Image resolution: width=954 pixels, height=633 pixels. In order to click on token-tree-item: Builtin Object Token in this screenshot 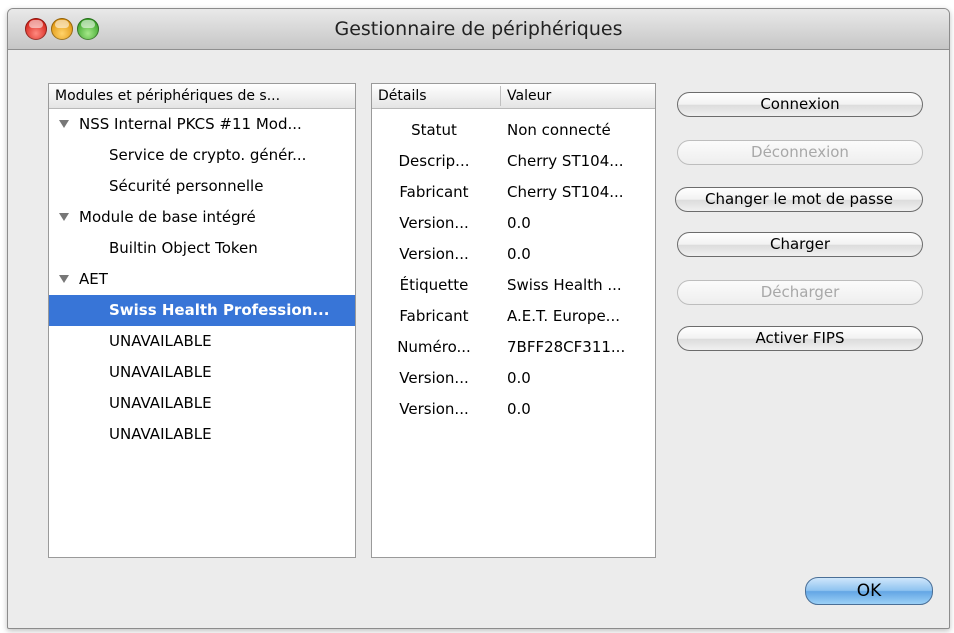, I will do `click(202, 248)`.